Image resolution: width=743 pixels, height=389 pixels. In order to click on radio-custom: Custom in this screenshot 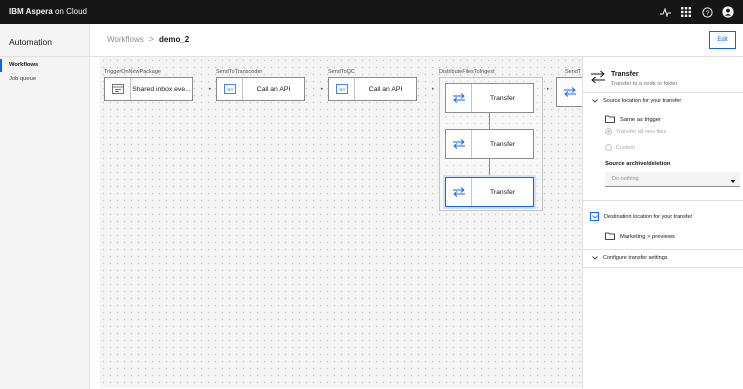, I will do `click(620, 147)`.